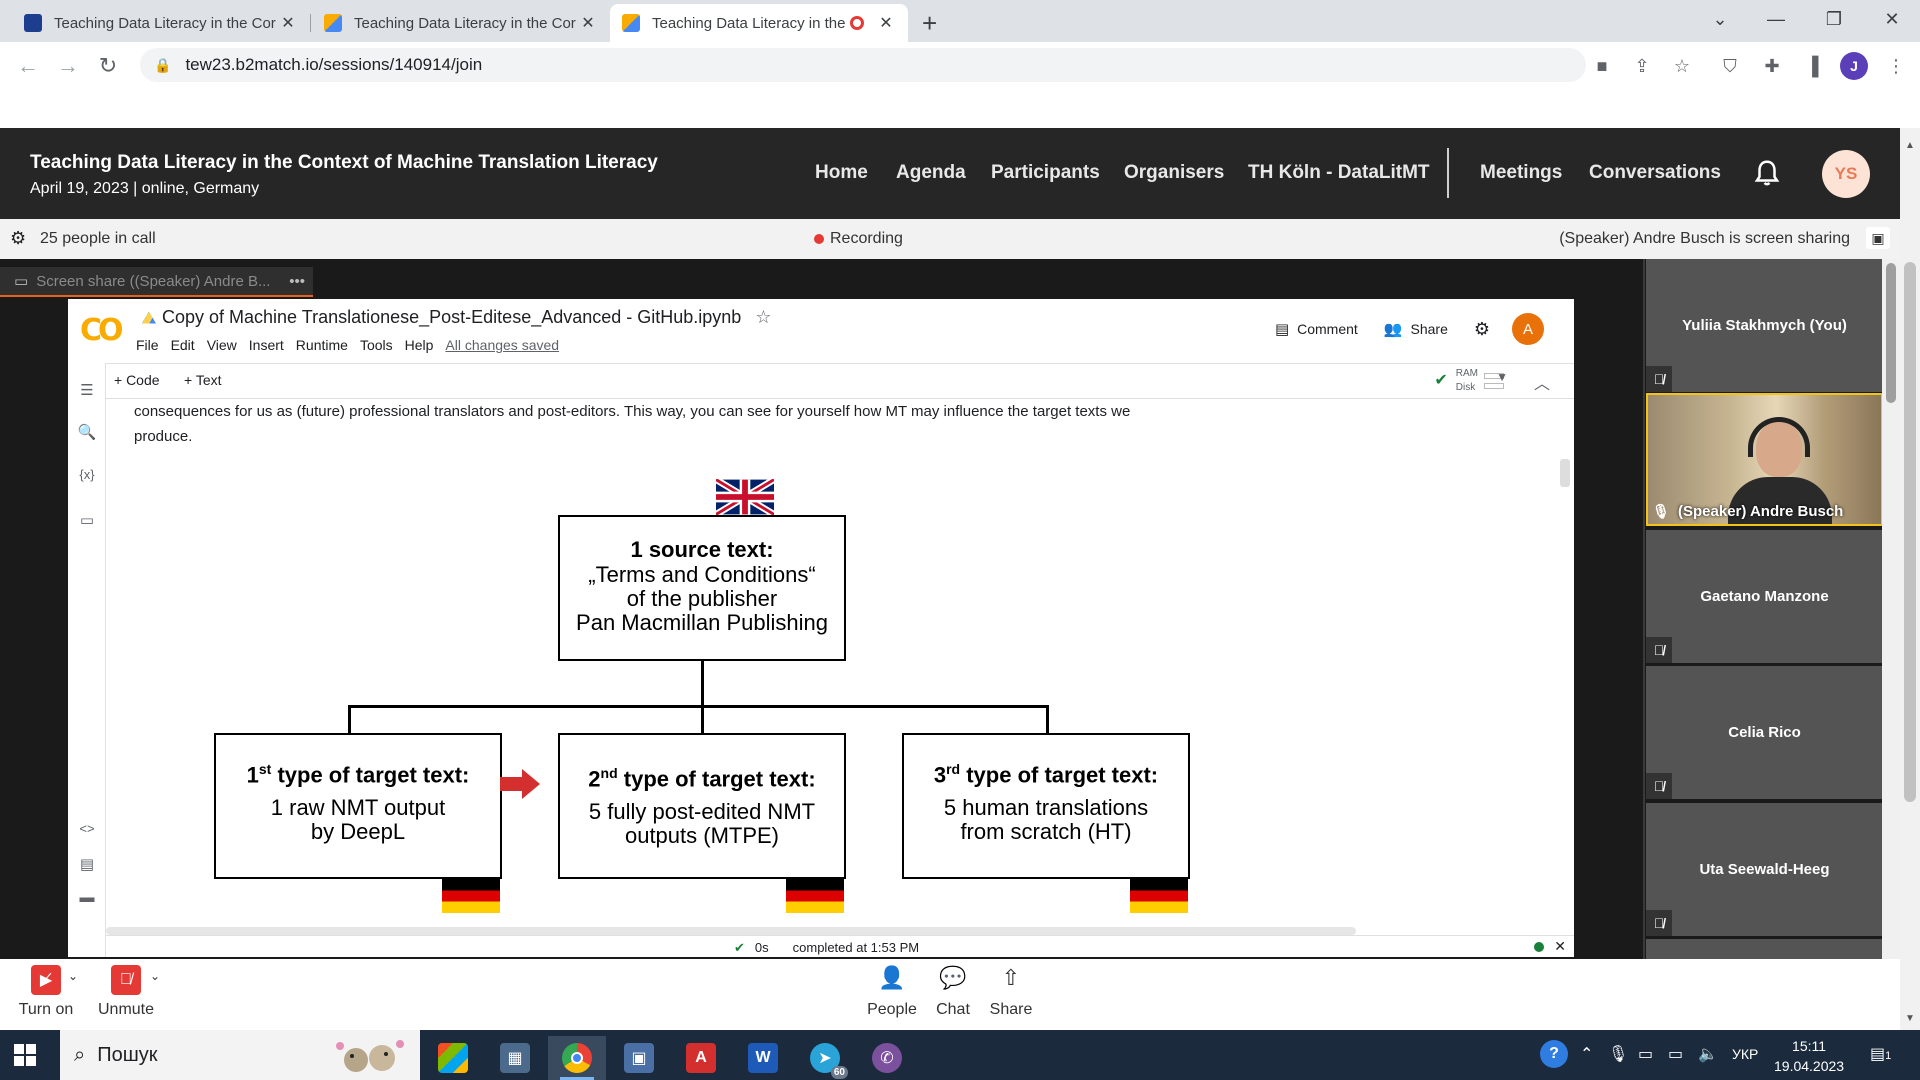 The width and height of the screenshot is (1920, 1080). I want to click on notebook-scroll-thumb, so click(1565, 473).